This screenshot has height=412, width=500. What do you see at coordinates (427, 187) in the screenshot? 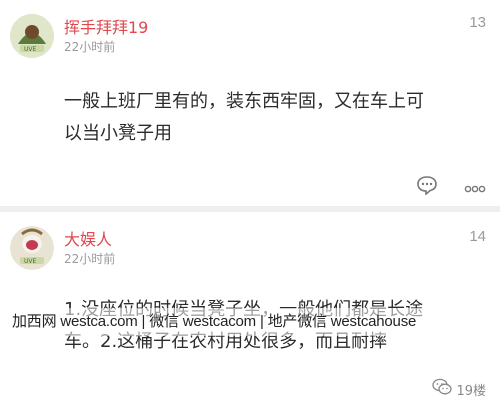
I see `comment-icon` at bounding box center [427, 187].